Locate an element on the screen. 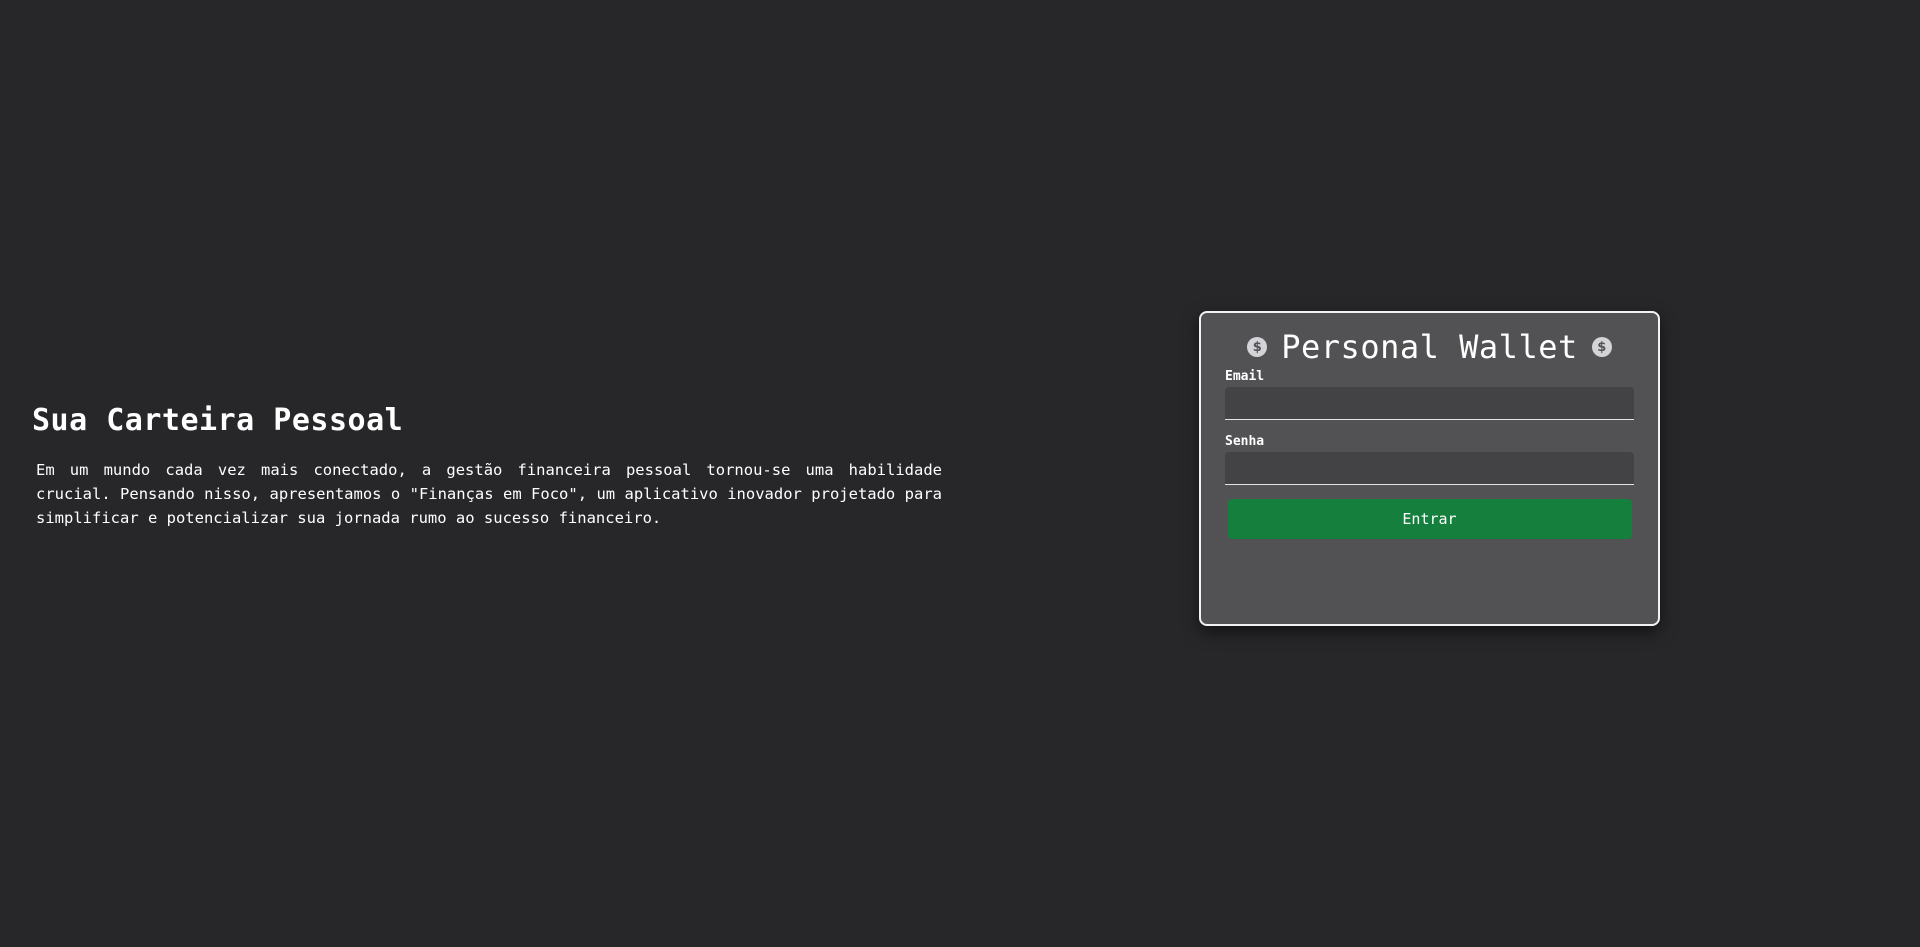  email-label: Email is located at coordinates (1245, 376).